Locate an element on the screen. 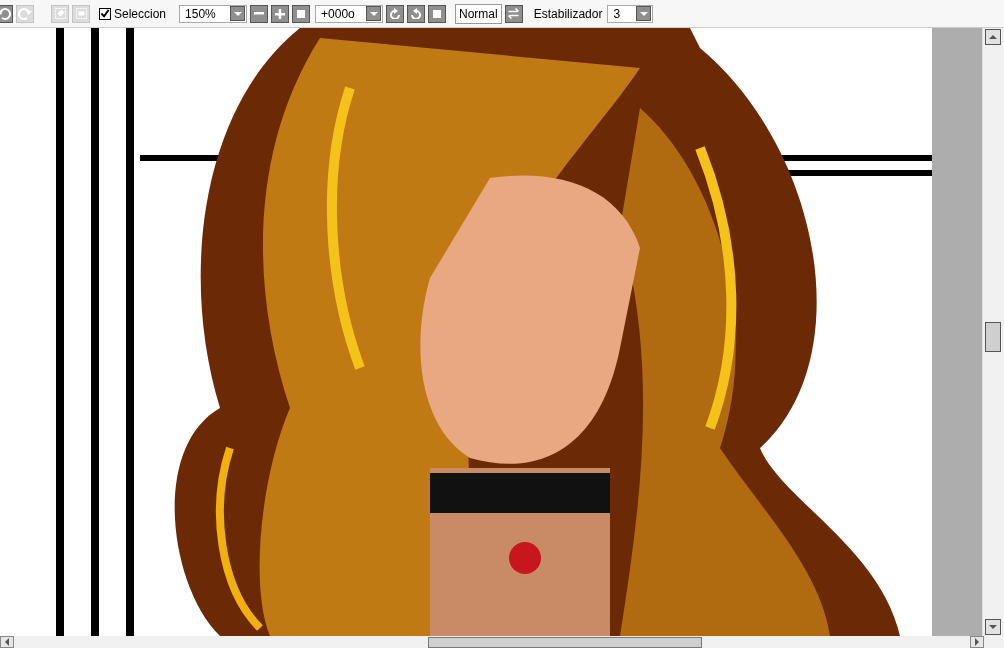 The height and width of the screenshot is (648, 1004). flip-arrows-icon is located at coordinates (514, 13).